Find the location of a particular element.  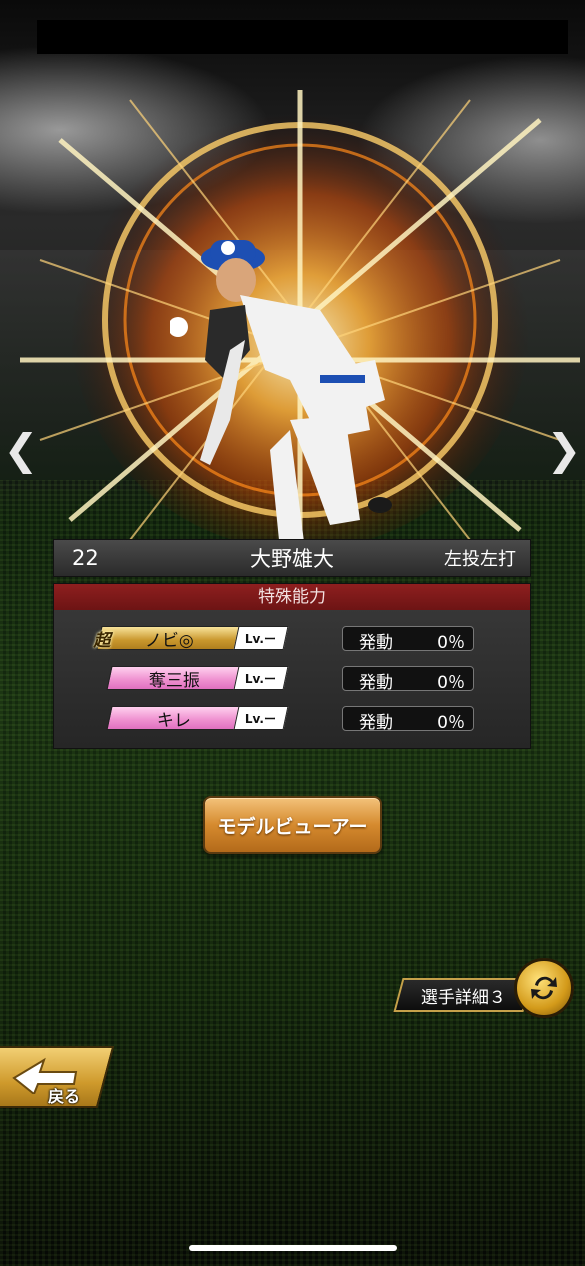

player-handedness: 左投左打 is located at coordinates (480, 559).